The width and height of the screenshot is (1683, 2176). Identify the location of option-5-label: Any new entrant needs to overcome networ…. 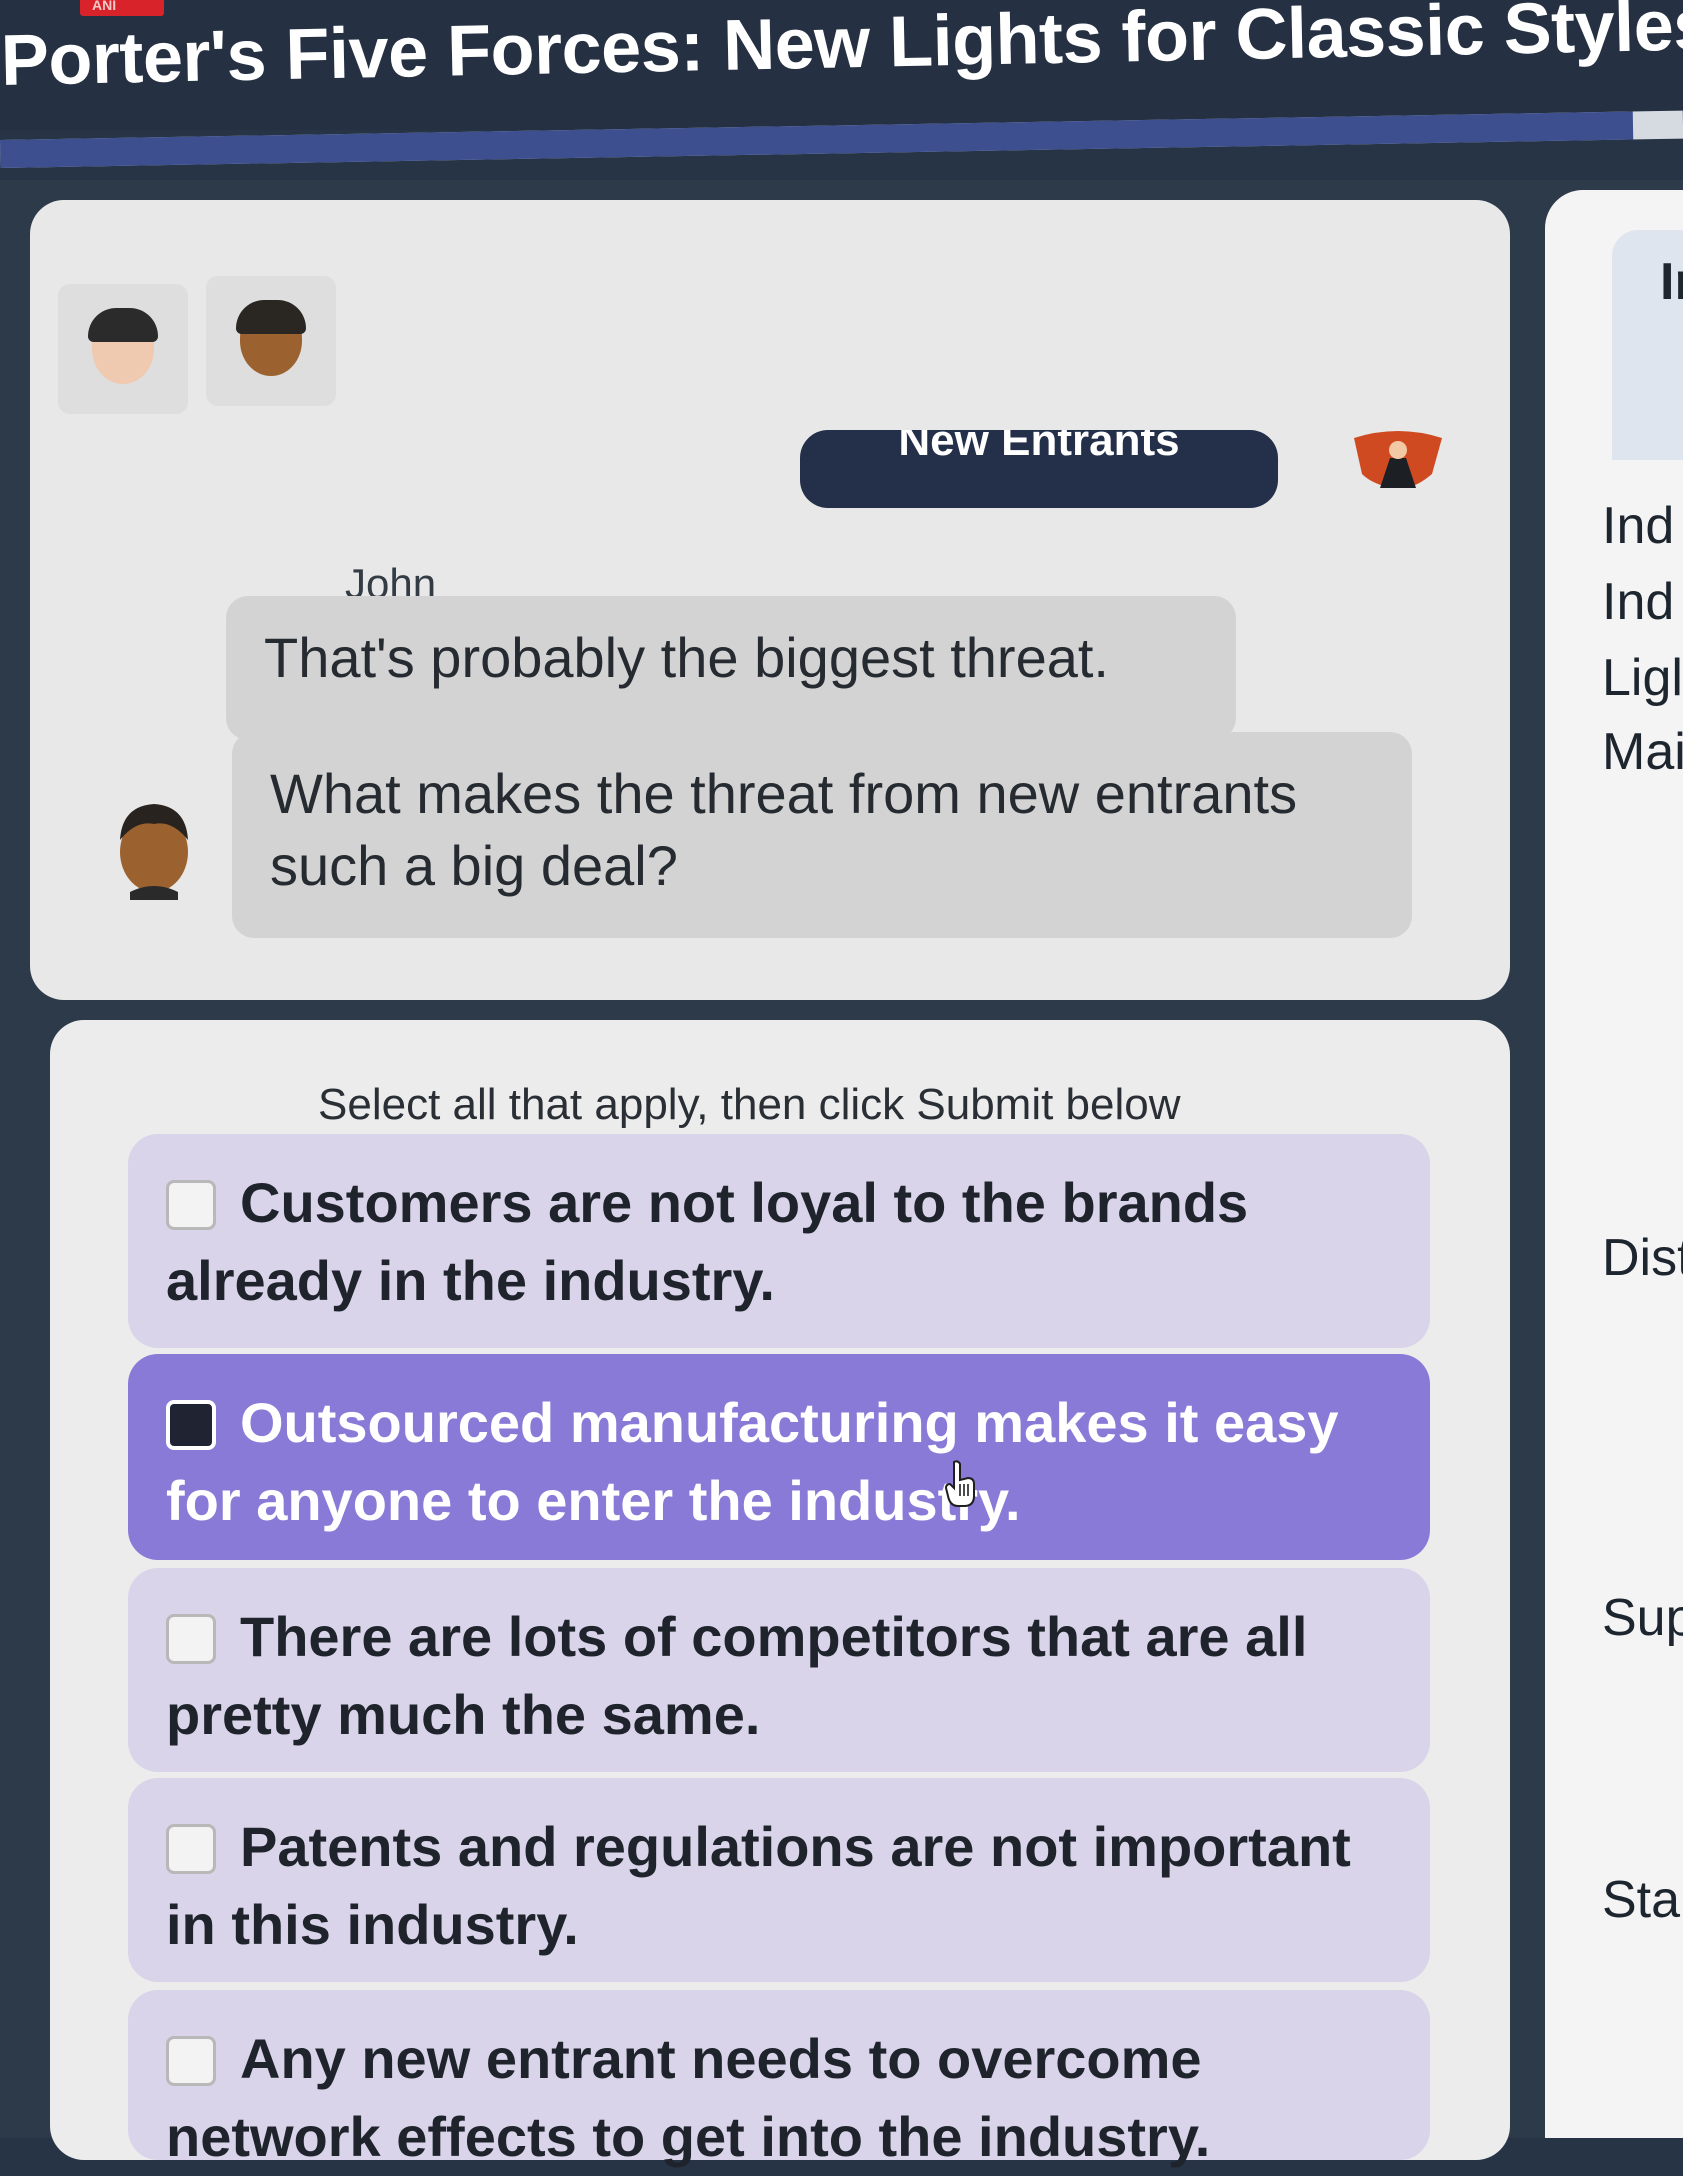
(688, 2097).